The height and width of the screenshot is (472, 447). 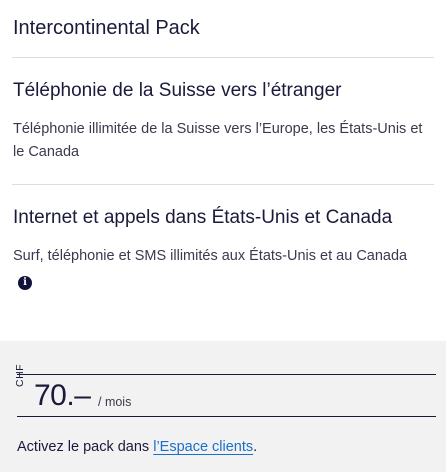 What do you see at coordinates (62, 395) in the screenshot?
I see `price-amount: 70.–` at bounding box center [62, 395].